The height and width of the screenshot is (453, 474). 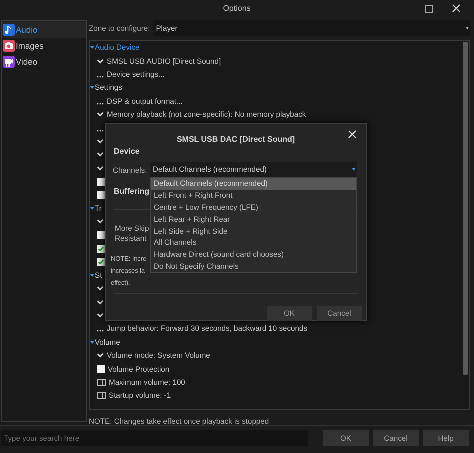 What do you see at coordinates (132, 191) in the screenshot?
I see `section-heading: Buffering` at bounding box center [132, 191].